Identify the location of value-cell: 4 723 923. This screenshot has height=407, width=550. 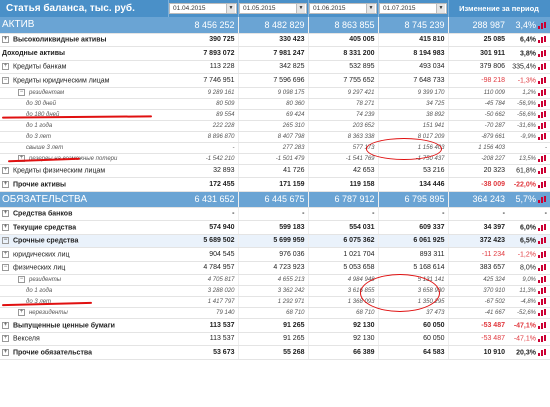
(273, 268).